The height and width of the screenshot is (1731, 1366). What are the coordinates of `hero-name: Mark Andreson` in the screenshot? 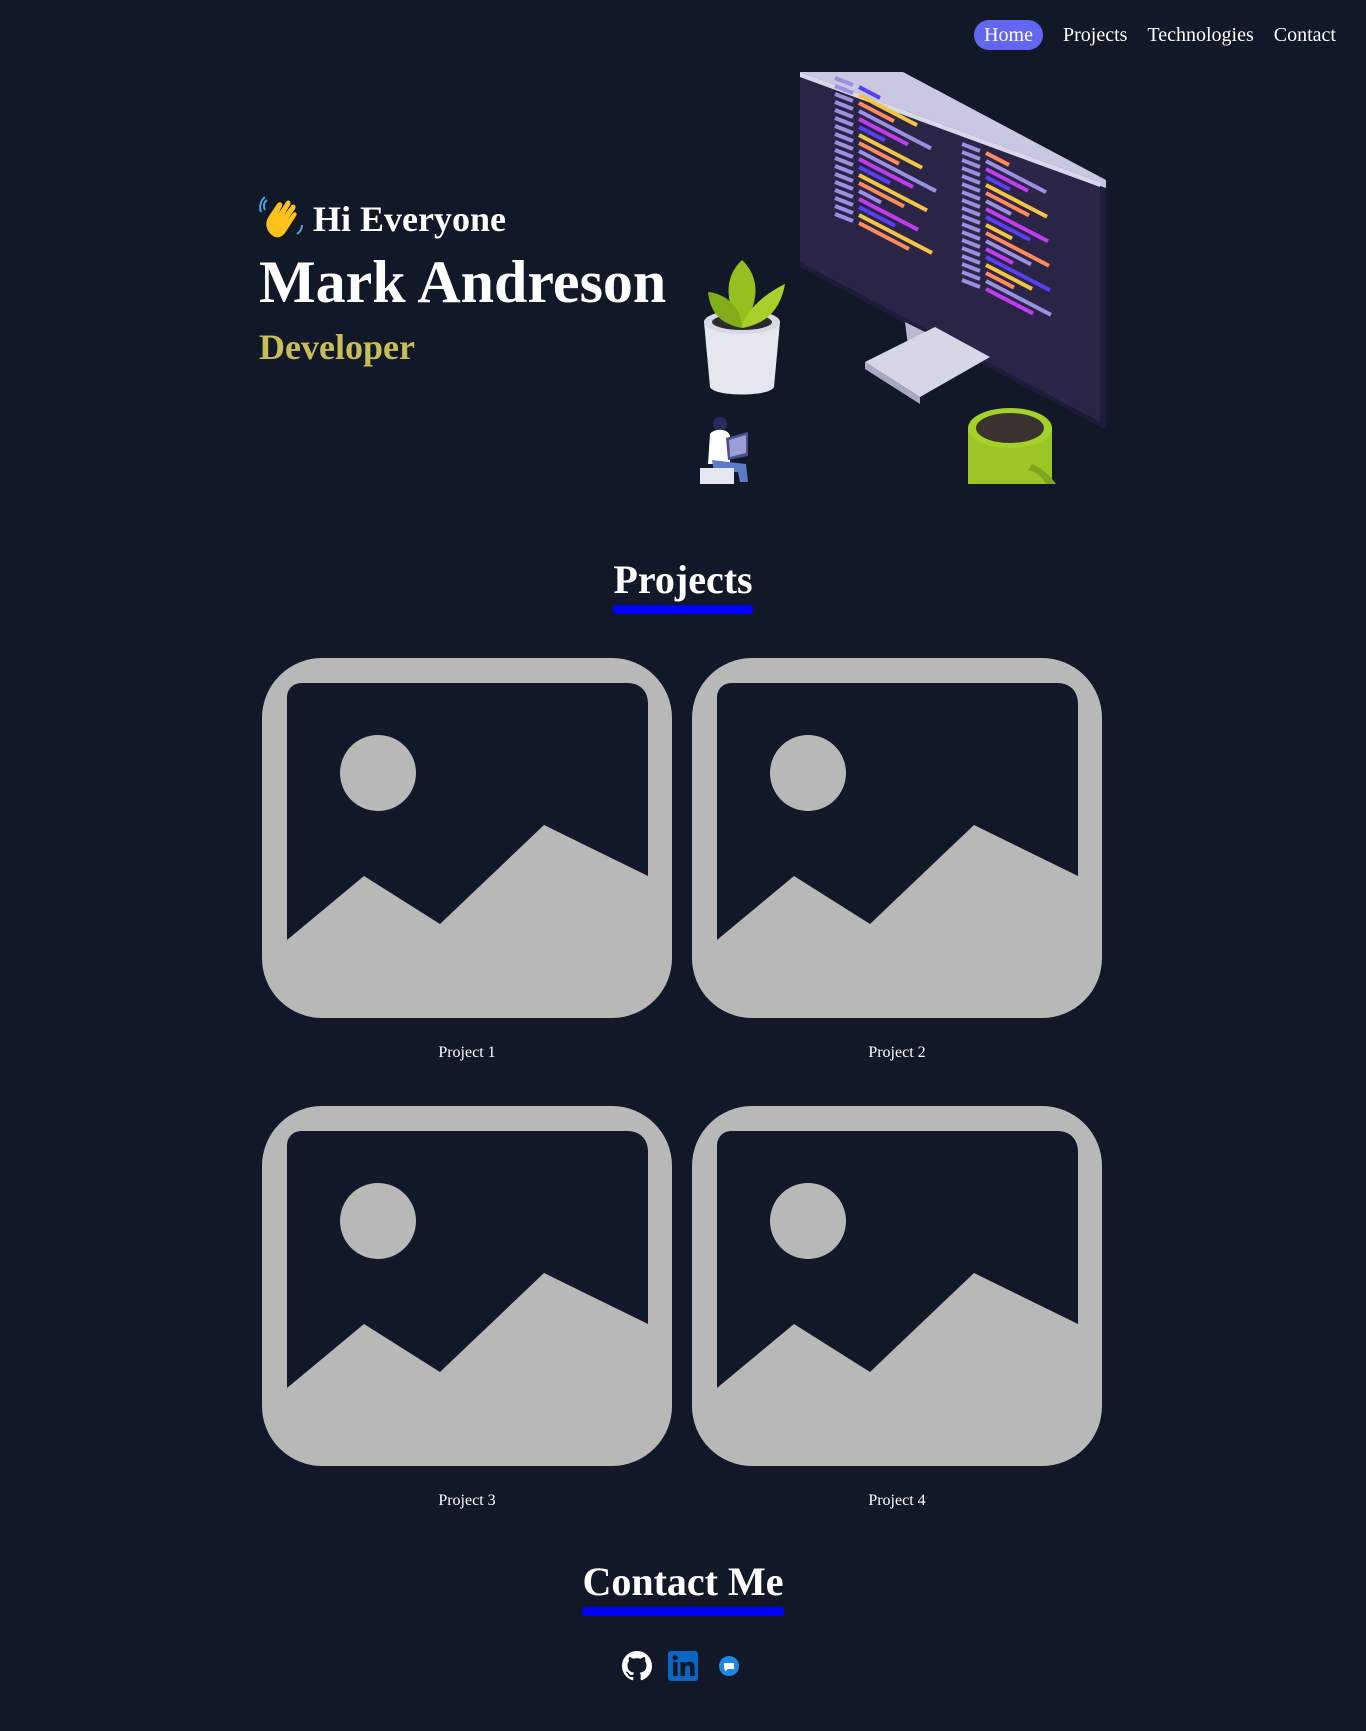 It's located at (463, 282).